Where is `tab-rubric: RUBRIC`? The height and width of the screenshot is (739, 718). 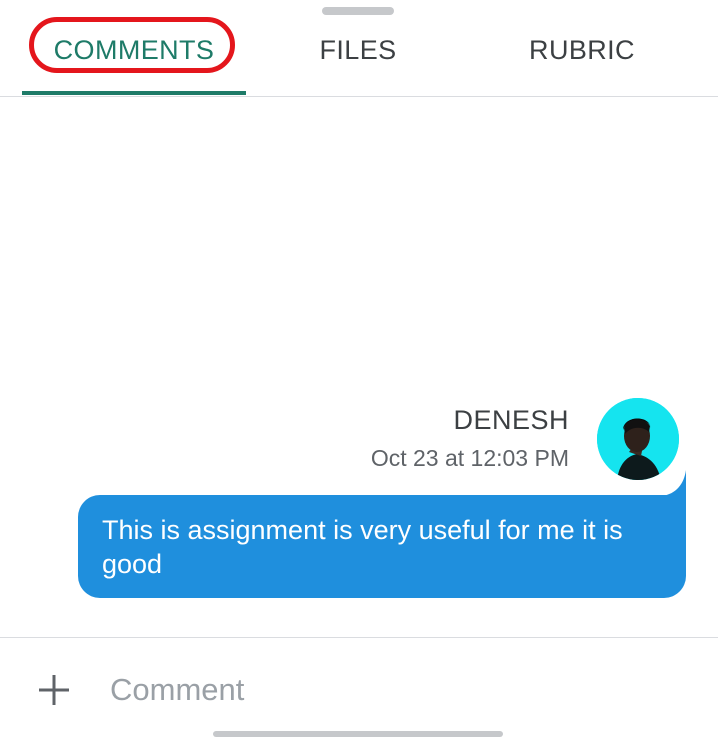 tab-rubric: RUBRIC is located at coordinates (582, 50).